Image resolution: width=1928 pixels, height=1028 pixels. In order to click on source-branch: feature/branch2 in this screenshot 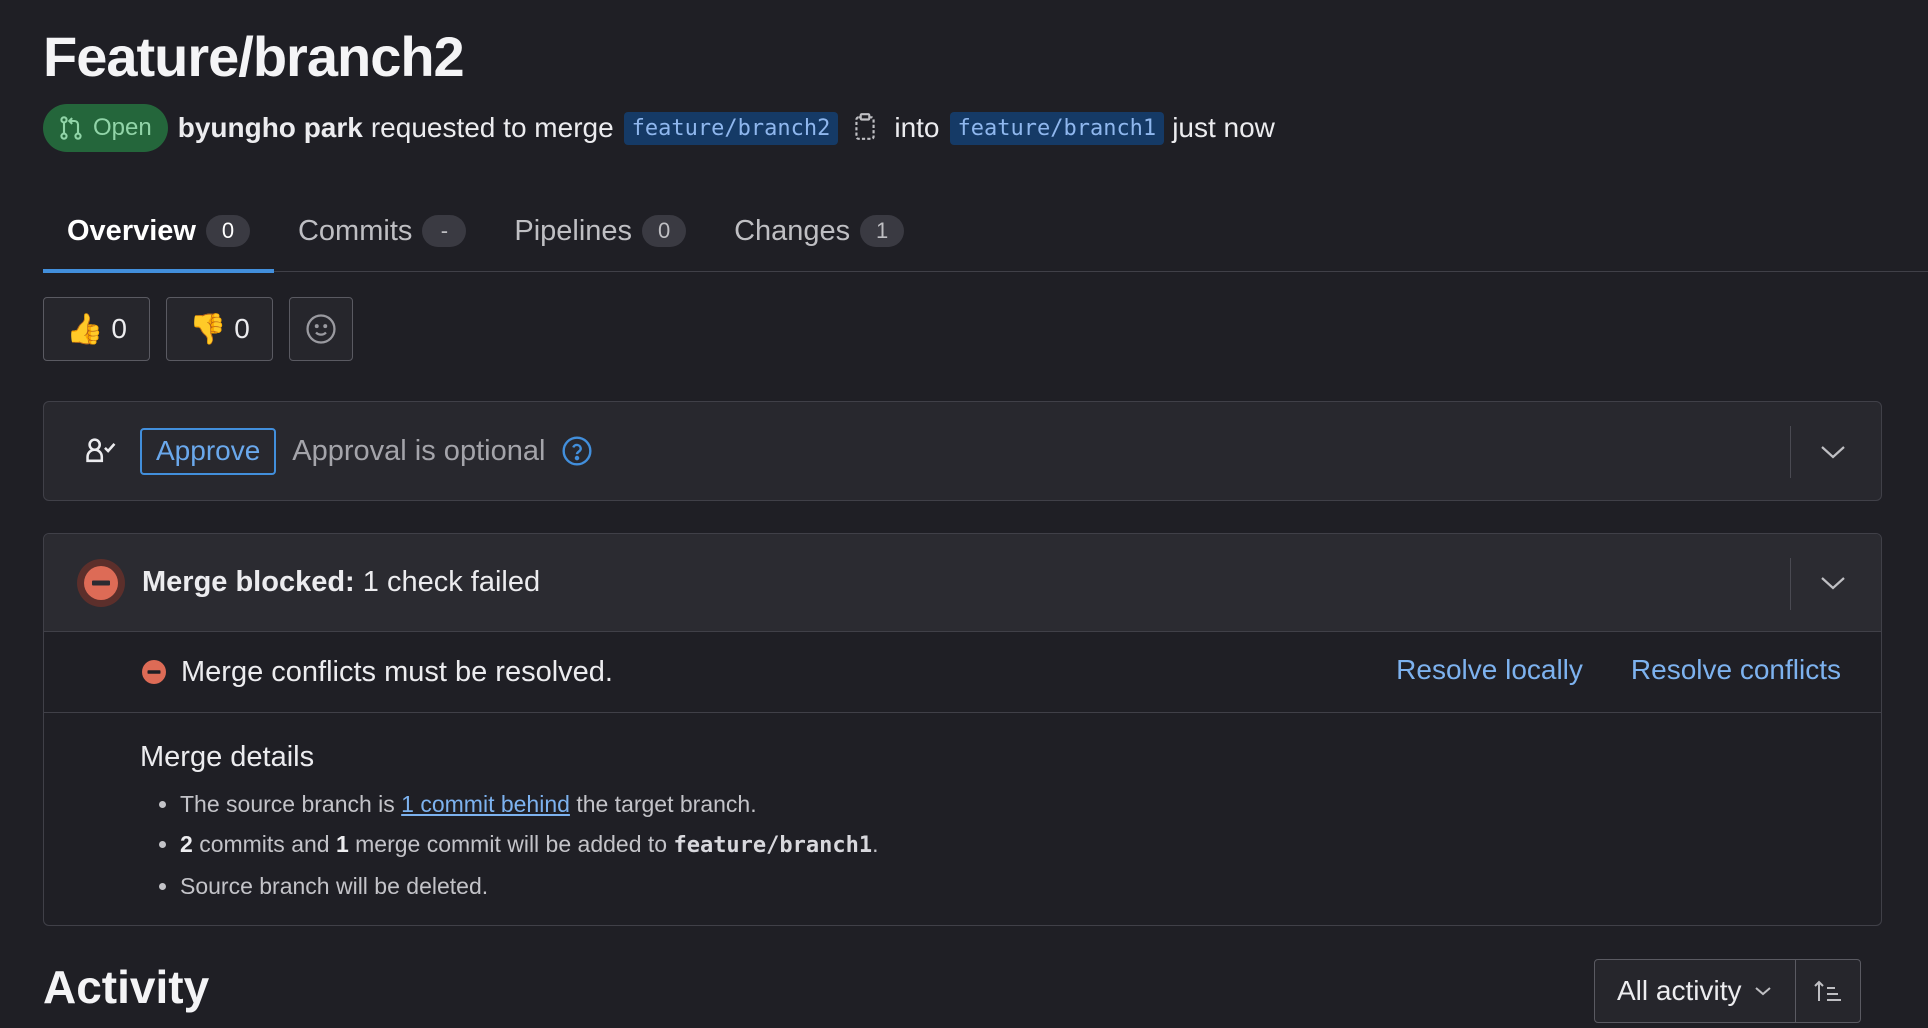, I will do `click(731, 128)`.